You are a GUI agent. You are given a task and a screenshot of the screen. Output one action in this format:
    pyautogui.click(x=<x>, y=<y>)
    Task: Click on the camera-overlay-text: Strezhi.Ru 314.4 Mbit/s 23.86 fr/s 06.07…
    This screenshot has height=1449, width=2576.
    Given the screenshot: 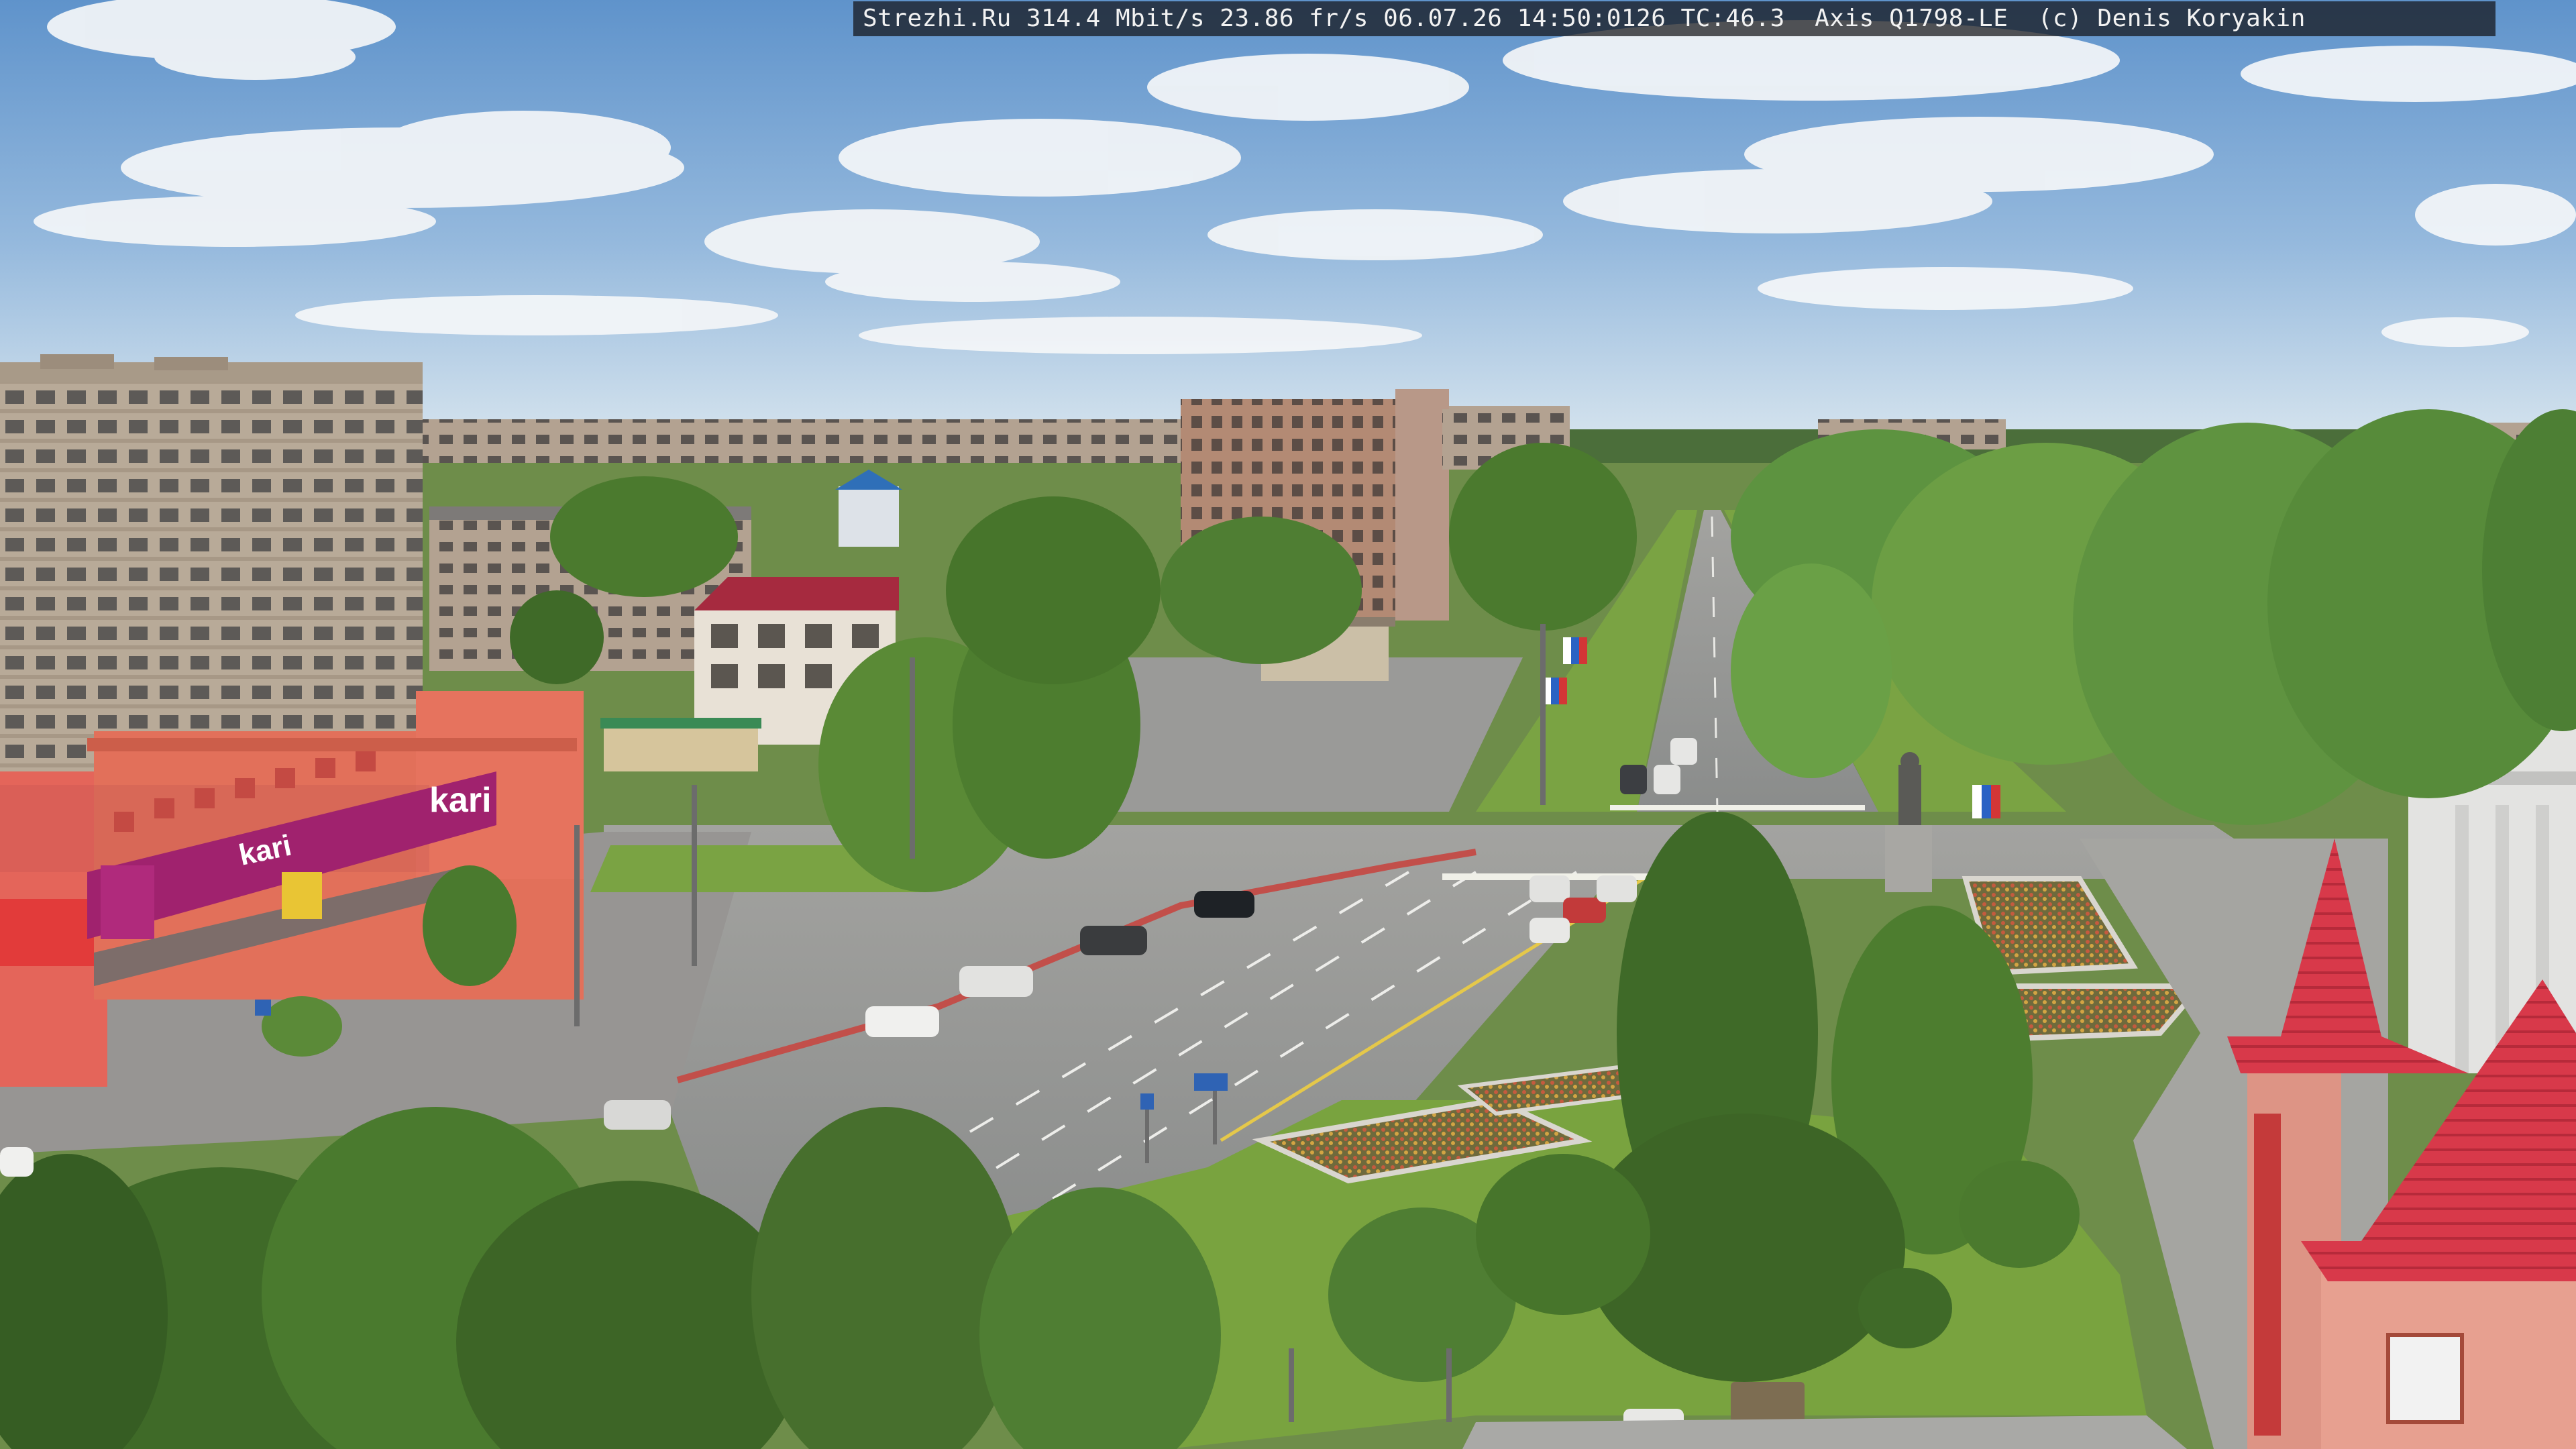 What is the action you would take?
    pyautogui.click(x=1674, y=18)
    